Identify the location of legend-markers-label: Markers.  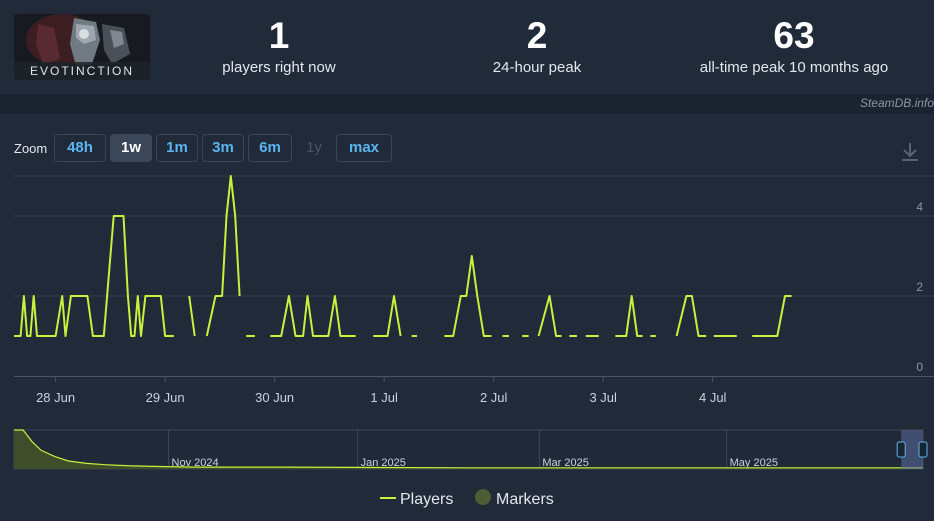
(525, 499).